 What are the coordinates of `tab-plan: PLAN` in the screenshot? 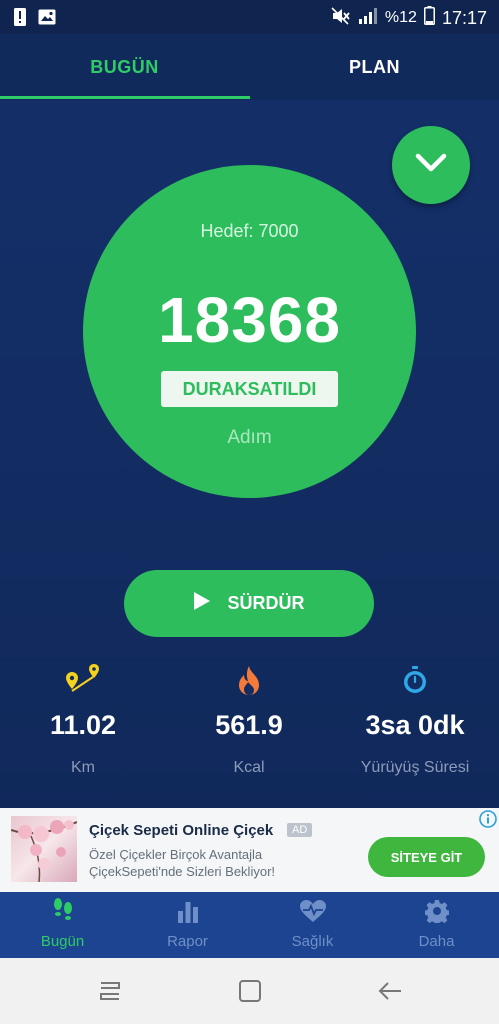 It's located at (374, 67).